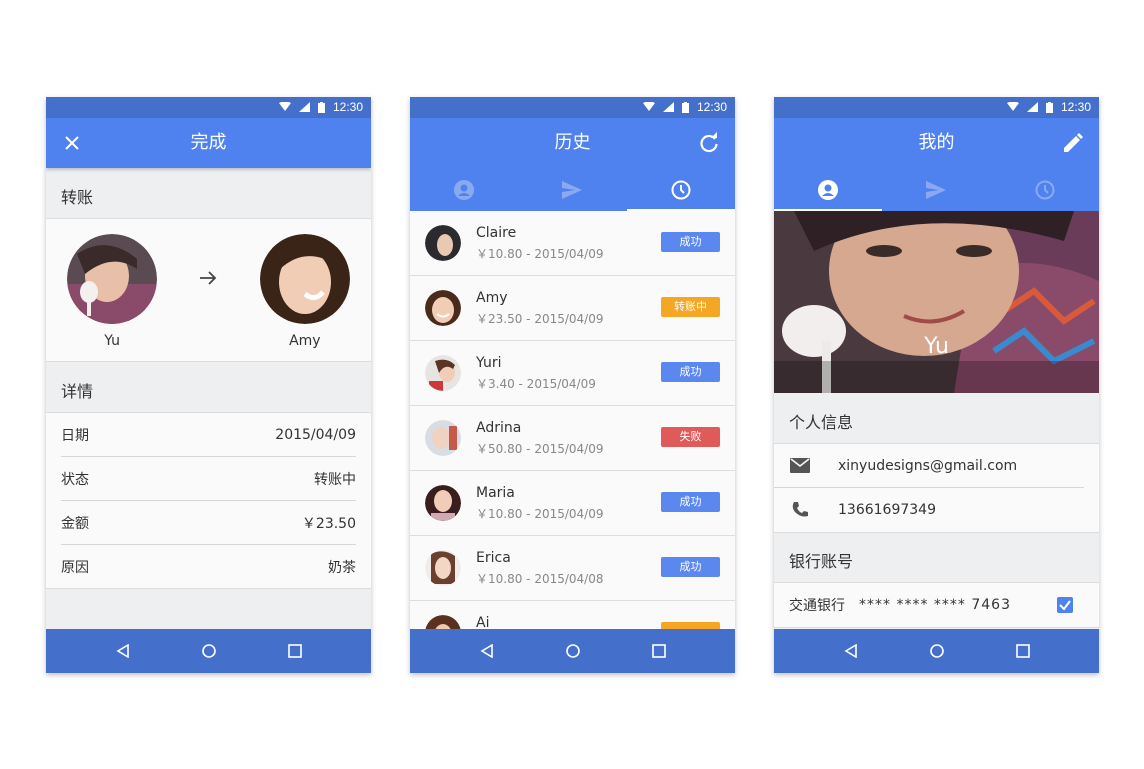 This screenshot has width=1144, height=769. I want to click on contact-name: Amy, so click(492, 298).